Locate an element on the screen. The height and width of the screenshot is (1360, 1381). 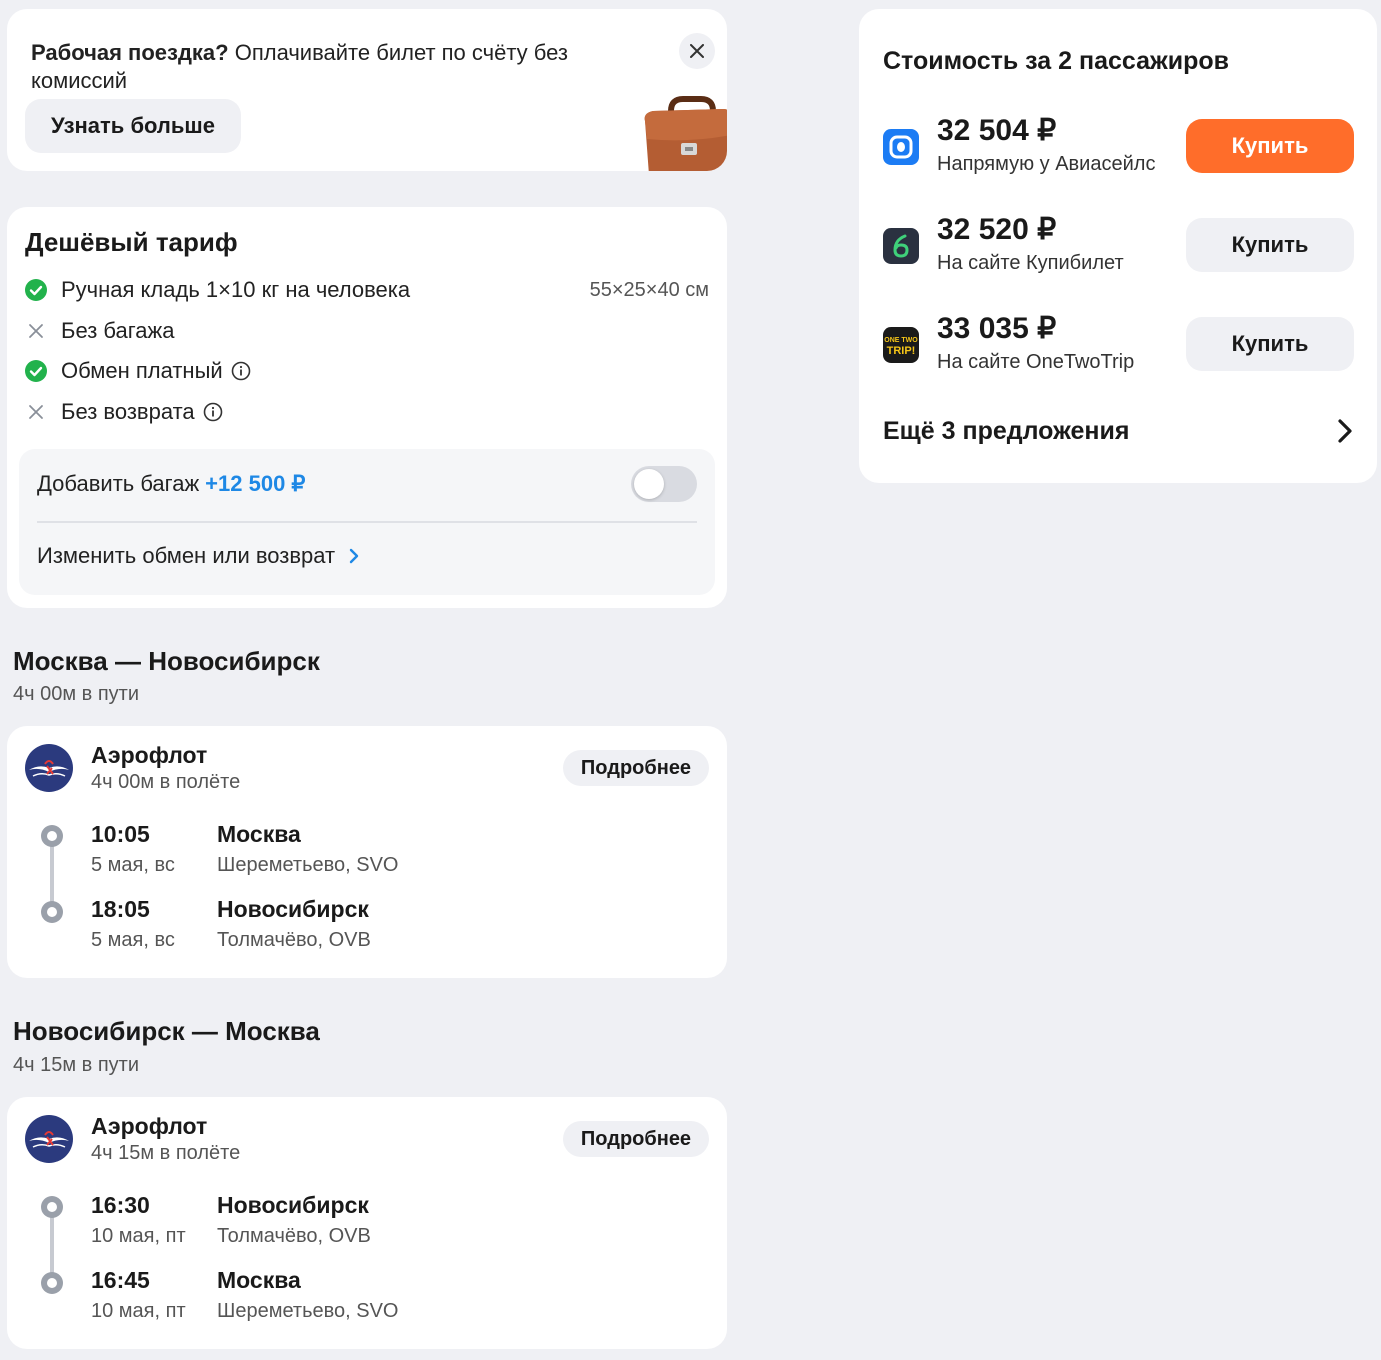
add-luggage-label: Добавить багаж is located at coordinates (118, 483).